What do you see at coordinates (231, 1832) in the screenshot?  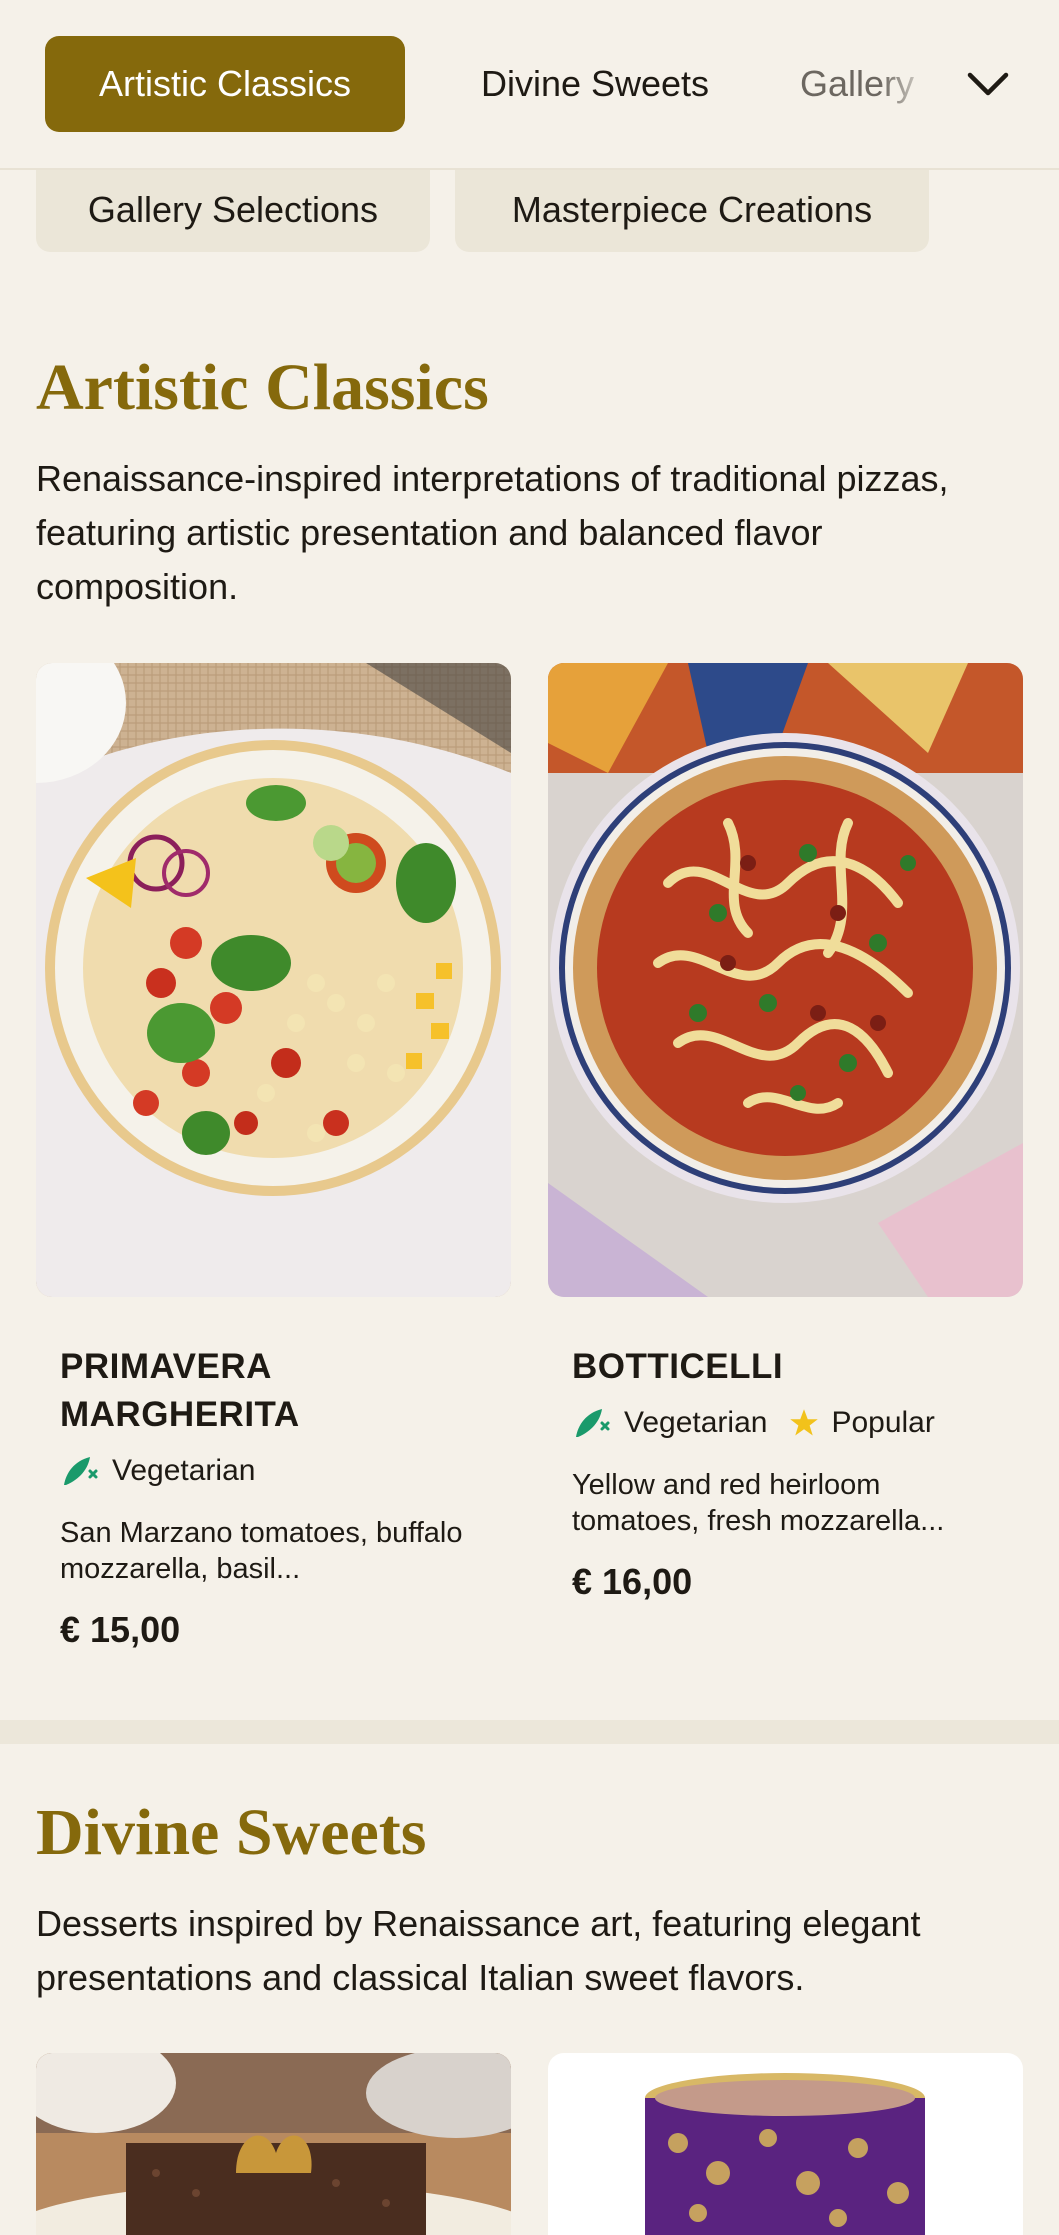 I see `section-title: Divine Sweets` at bounding box center [231, 1832].